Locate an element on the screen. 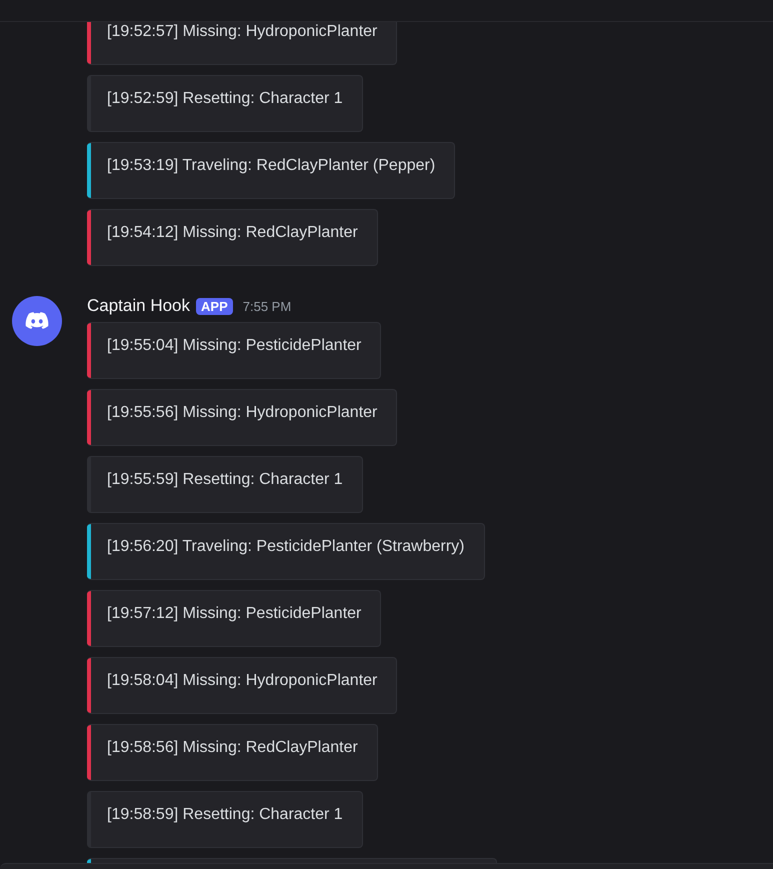 The width and height of the screenshot is (773, 869). embed-text: [19:56:20] Traveling: PesticidePlanter (Strawberry) is located at coordinates (285, 546).